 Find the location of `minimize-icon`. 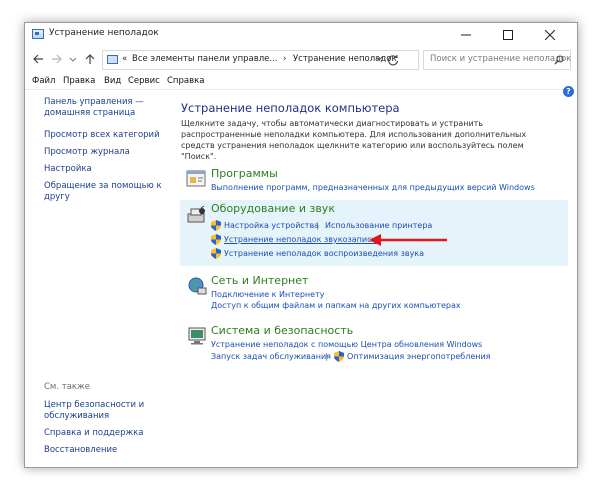

minimize-icon is located at coordinates (466, 35).